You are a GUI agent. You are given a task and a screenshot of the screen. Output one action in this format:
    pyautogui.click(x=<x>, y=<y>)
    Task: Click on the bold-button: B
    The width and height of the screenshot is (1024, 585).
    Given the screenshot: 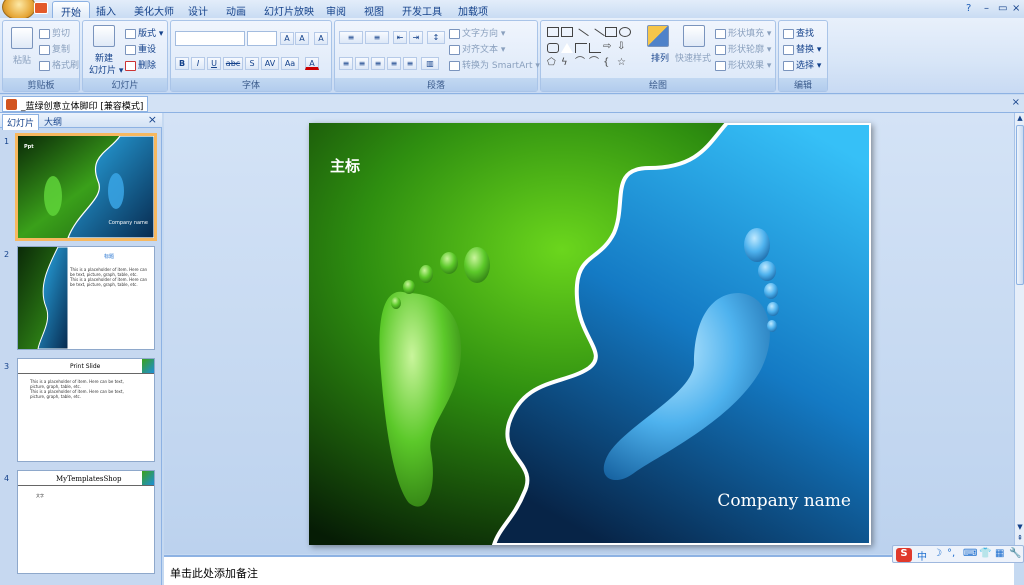 What is the action you would take?
    pyautogui.click(x=182, y=63)
    